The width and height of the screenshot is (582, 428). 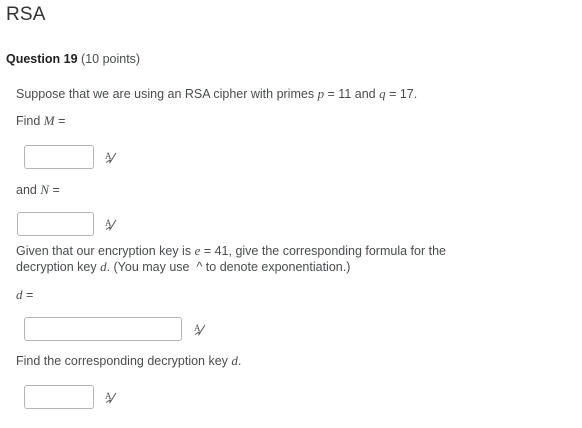 What do you see at coordinates (28, 190) in the screenshot?
I see `and-n-prefix: and` at bounding box center [28, 190].